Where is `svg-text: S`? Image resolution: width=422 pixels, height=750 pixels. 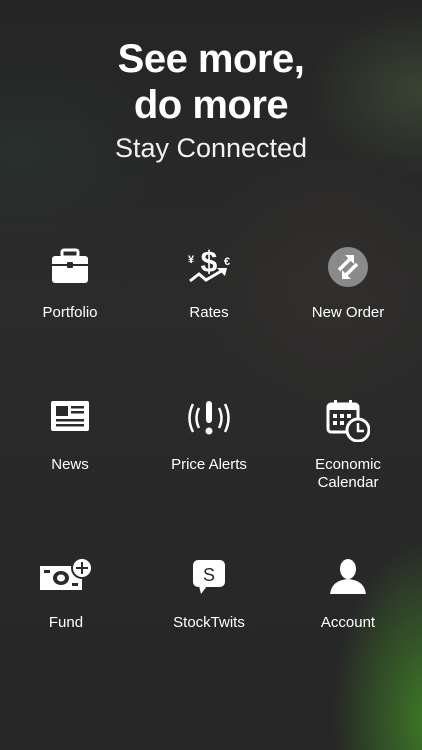 svg-text: S is located at coordinates (209, 575).